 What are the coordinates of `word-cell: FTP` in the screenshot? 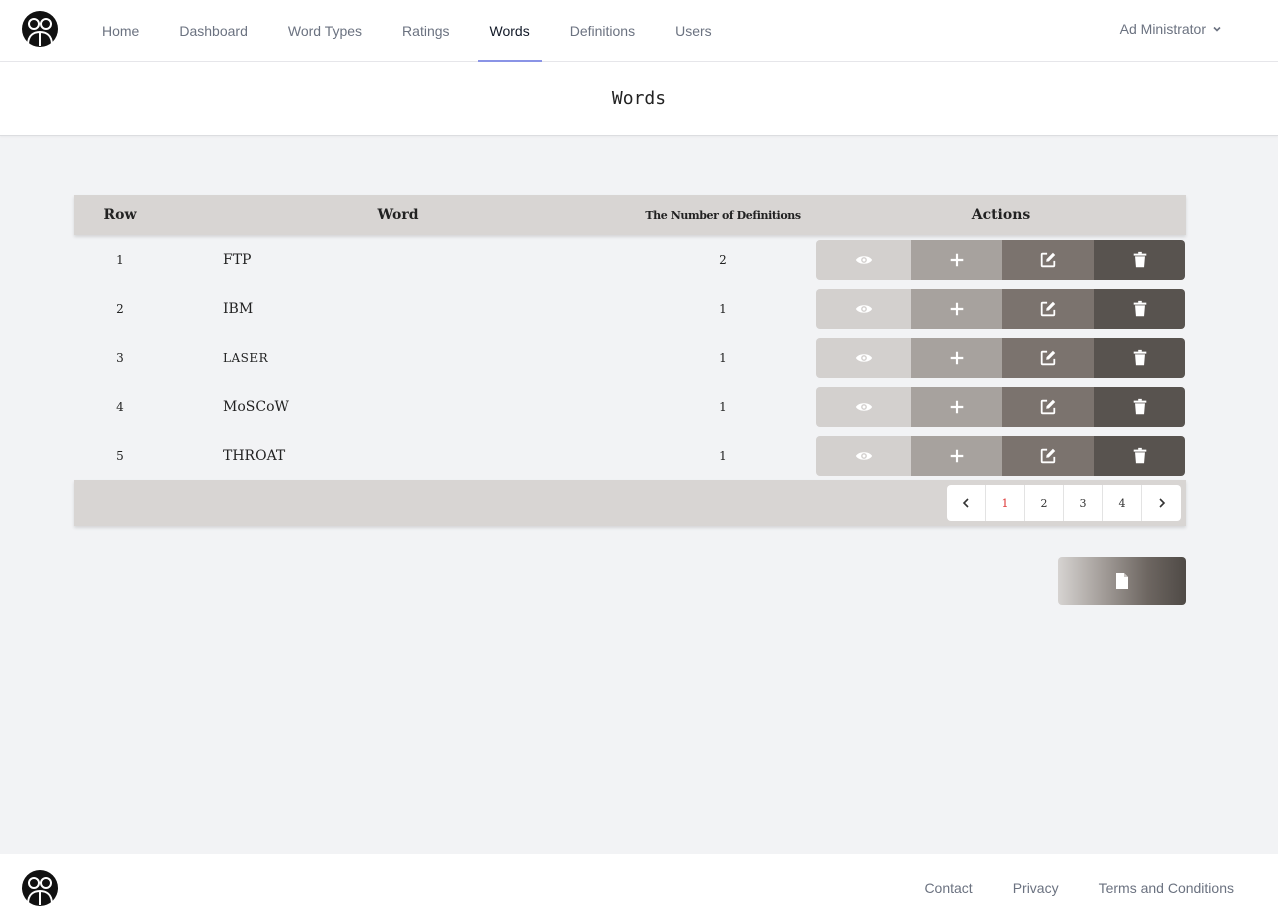 It's located at (237, 259).